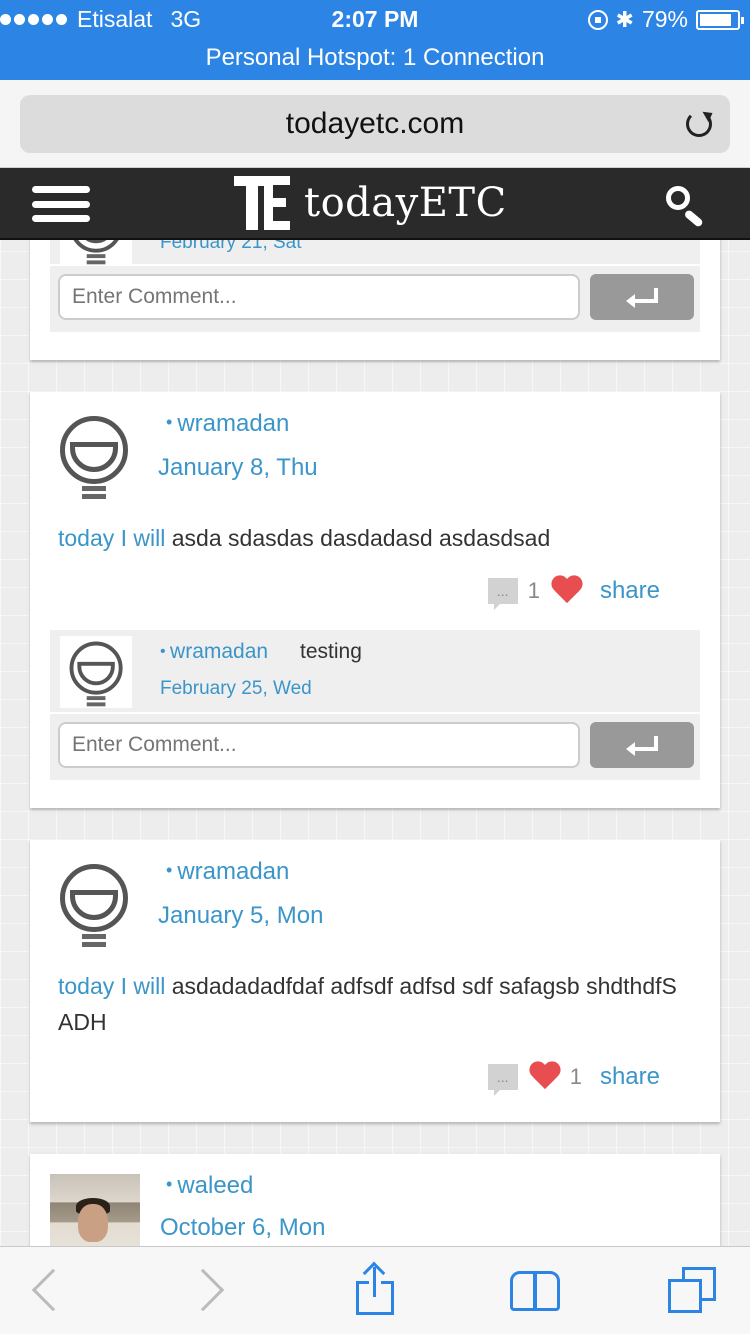 This screenshot has width=750, height=1334. I want to click on like-count: 1, so click(575, 1076).